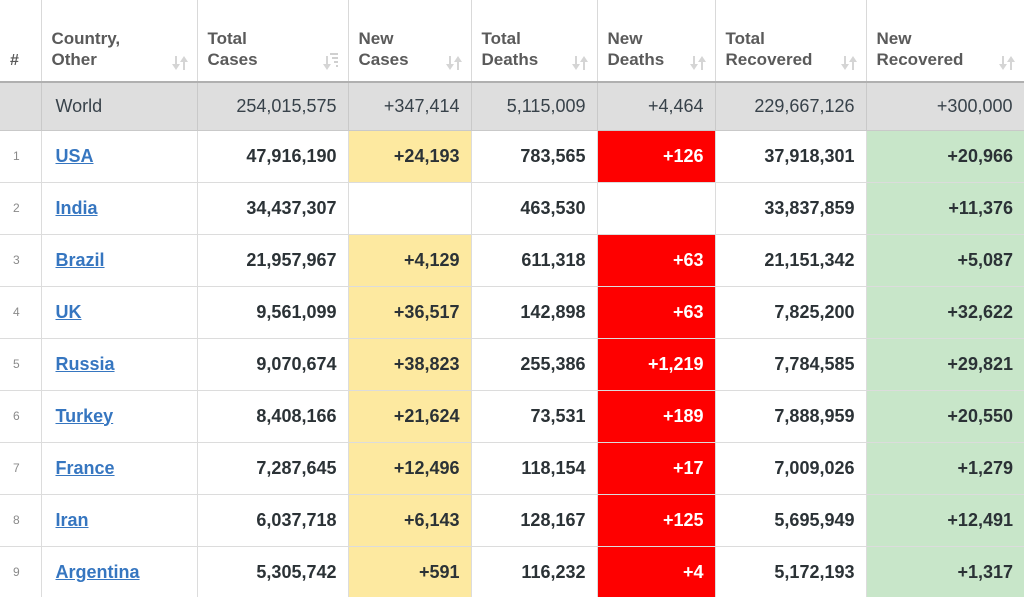 This screenshot has width=1024, height=597. I want to click on column-header-country-label: Country, Other, so click(86, 49).